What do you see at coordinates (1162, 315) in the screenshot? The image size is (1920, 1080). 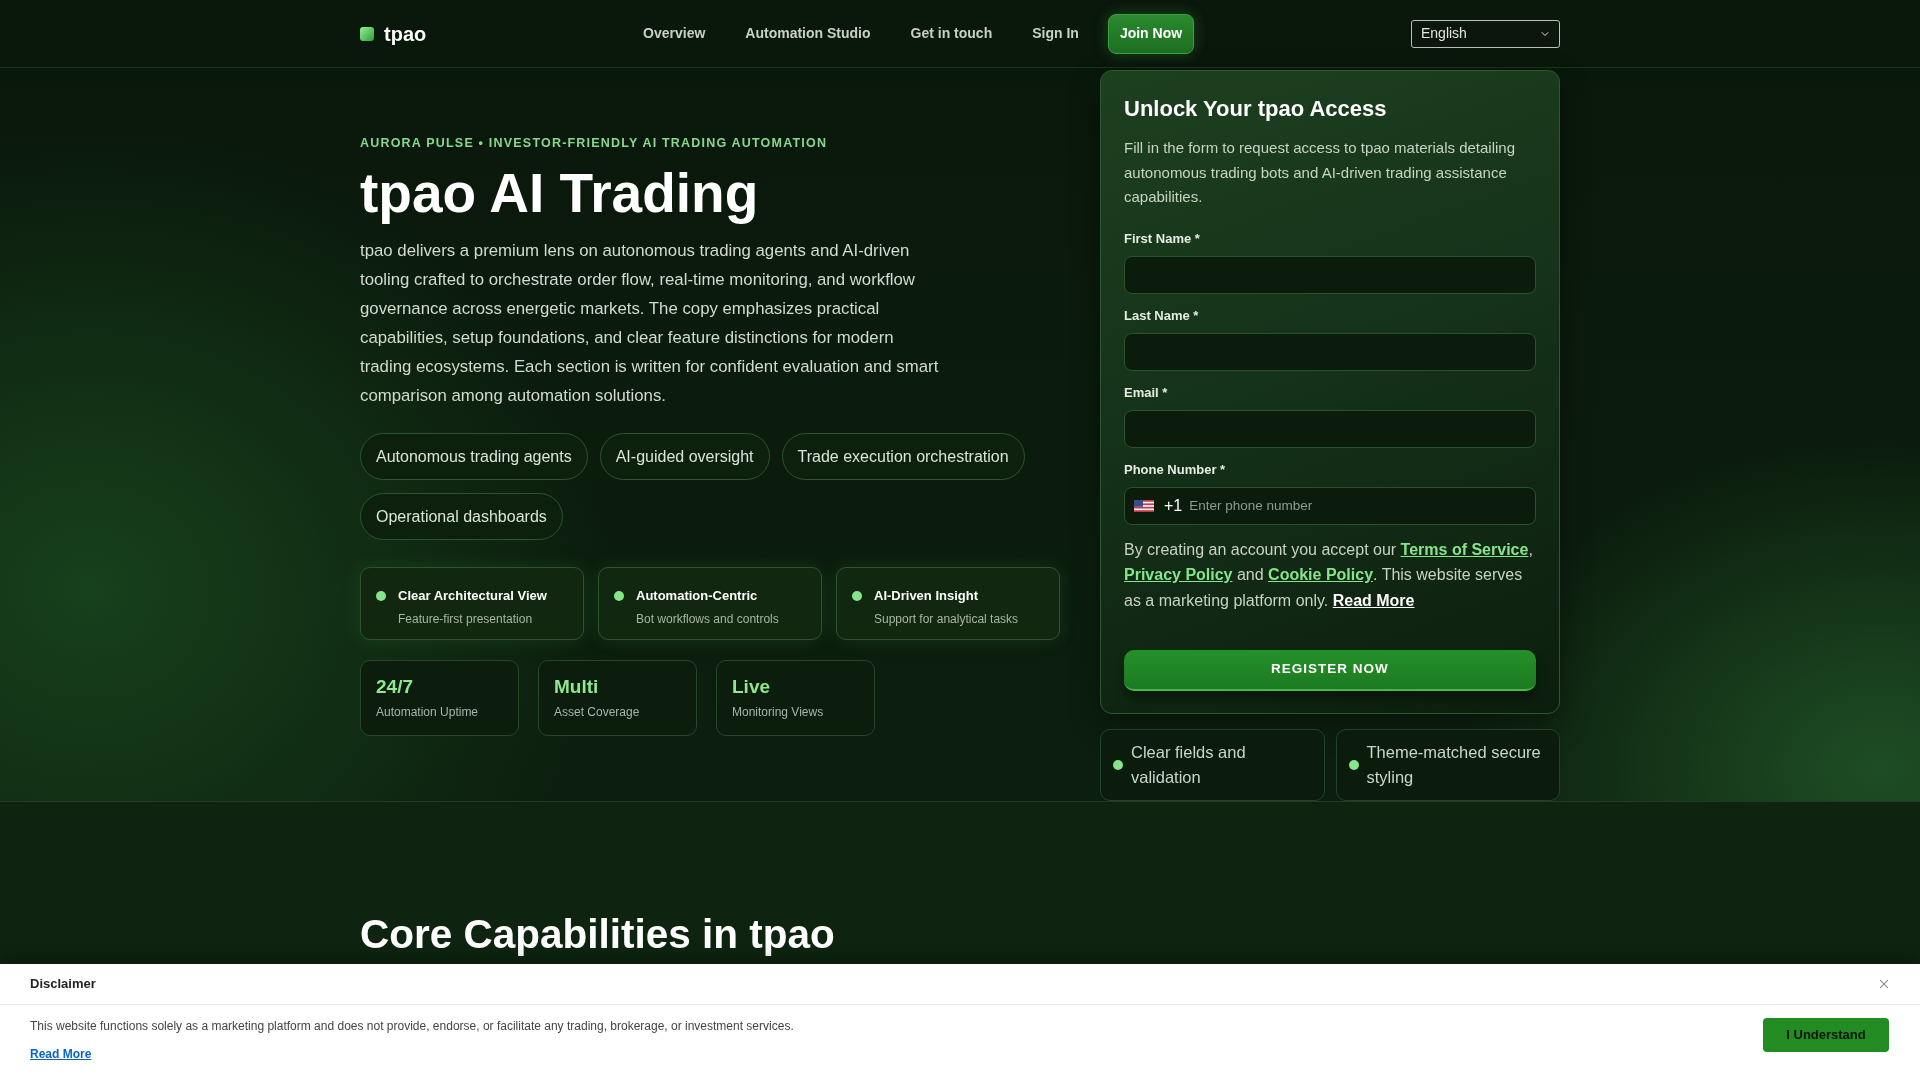 I see `field-label: Last Name *` at bounding box center [1162, 315].